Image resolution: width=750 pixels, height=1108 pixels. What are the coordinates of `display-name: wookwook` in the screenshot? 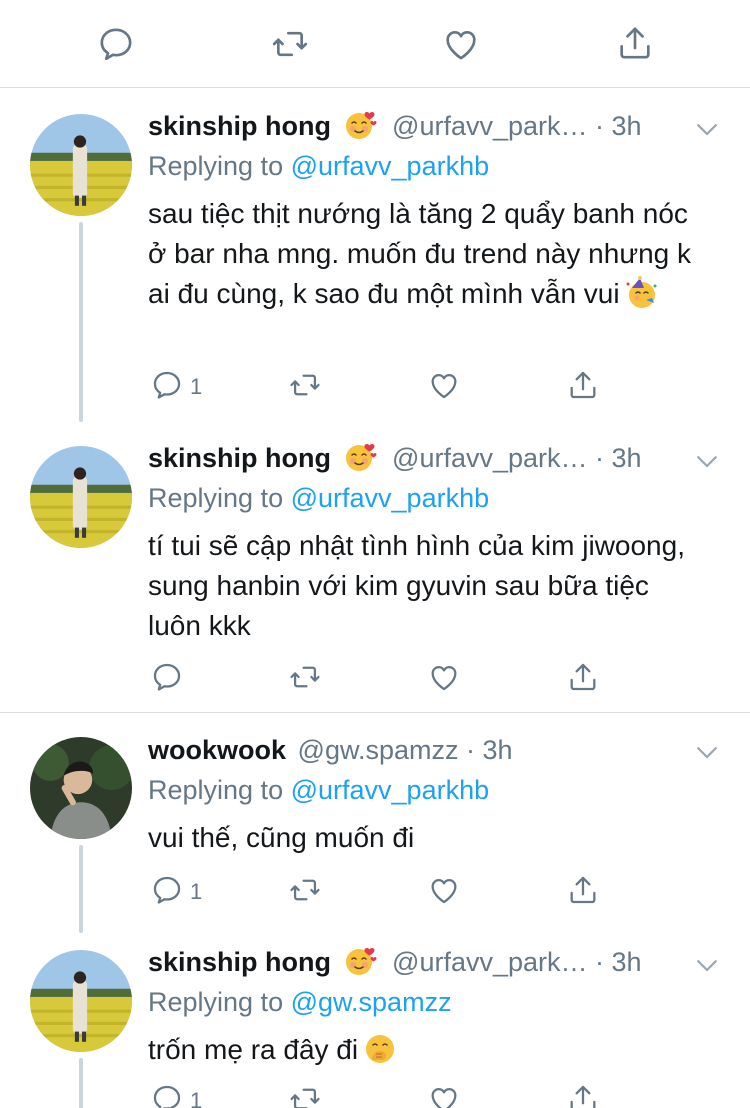 It's located at (217, 750).